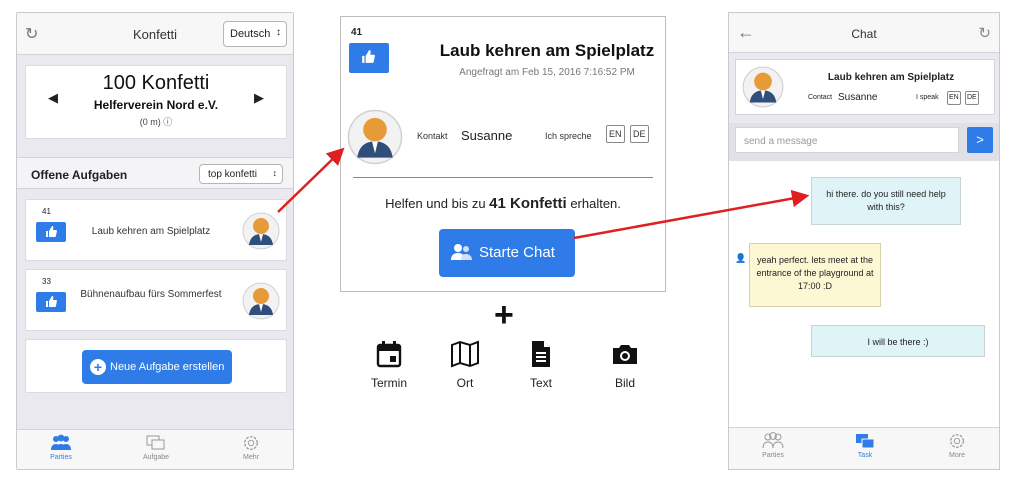 This screenshot has width=1024, height=500. What do you see at coordinates (691, 214) in the screenshot?
I see `flow-arrow-chat-to-message` at bounding box center [691, 214].